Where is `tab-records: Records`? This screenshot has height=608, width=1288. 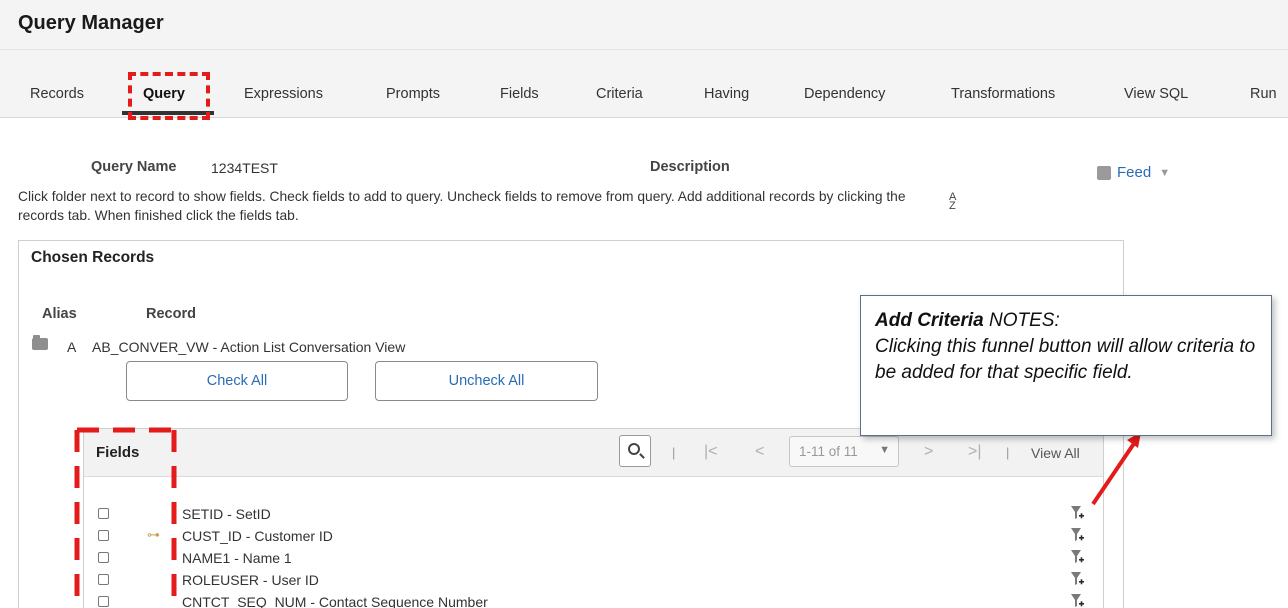
tab-records: Records is located at coordinates (57, 94).